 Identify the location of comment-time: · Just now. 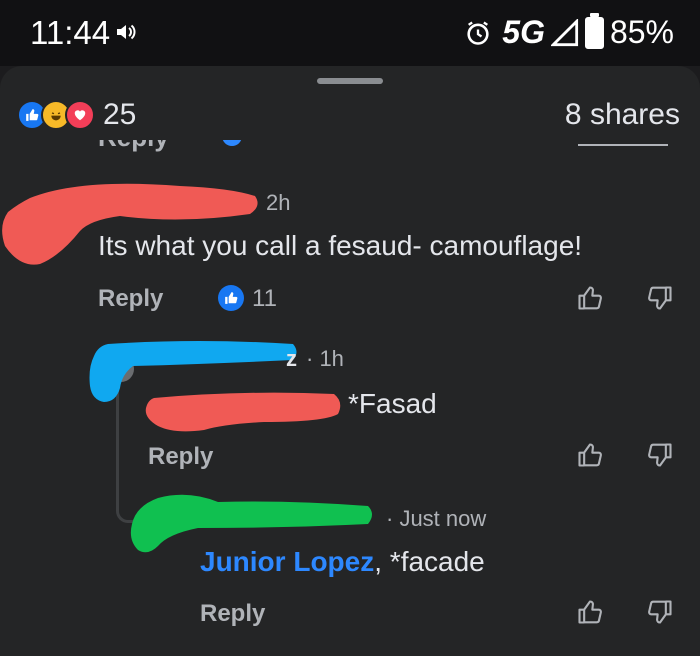
(436, 518).